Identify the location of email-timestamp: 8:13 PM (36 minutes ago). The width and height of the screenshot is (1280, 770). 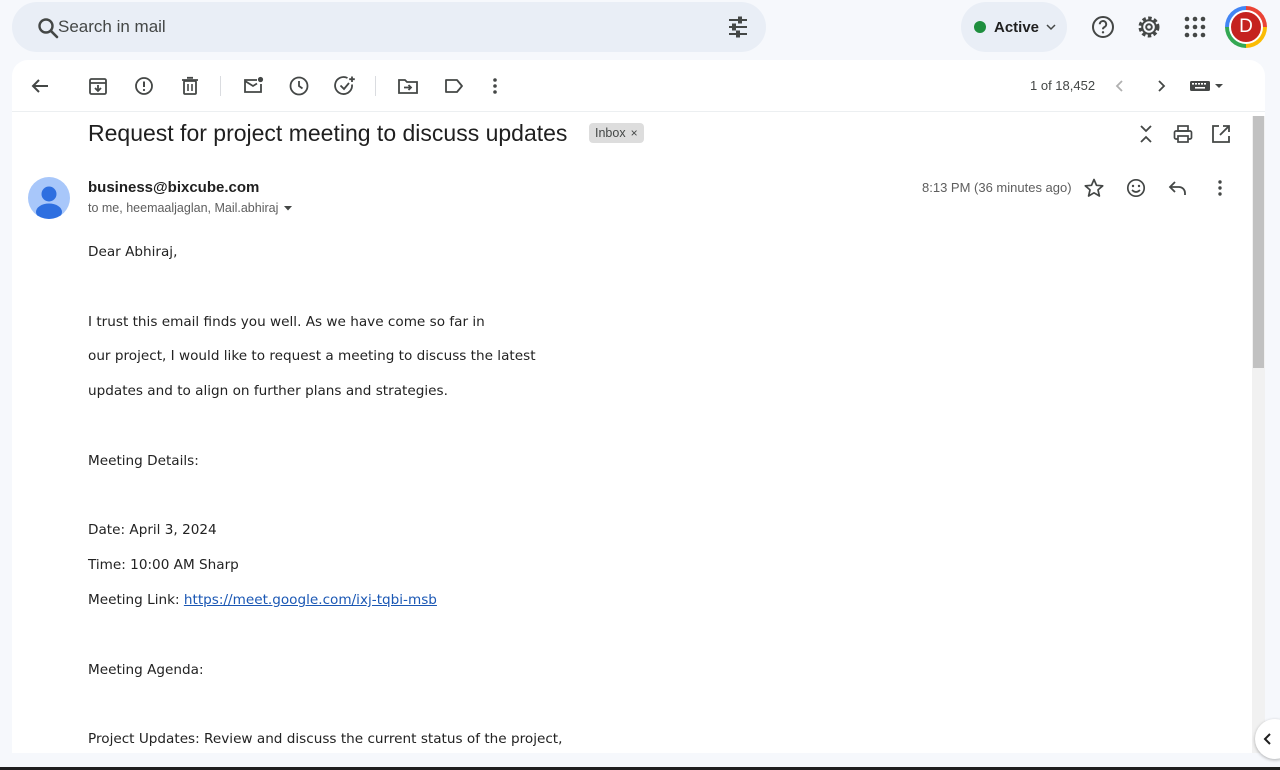
(997, 187).